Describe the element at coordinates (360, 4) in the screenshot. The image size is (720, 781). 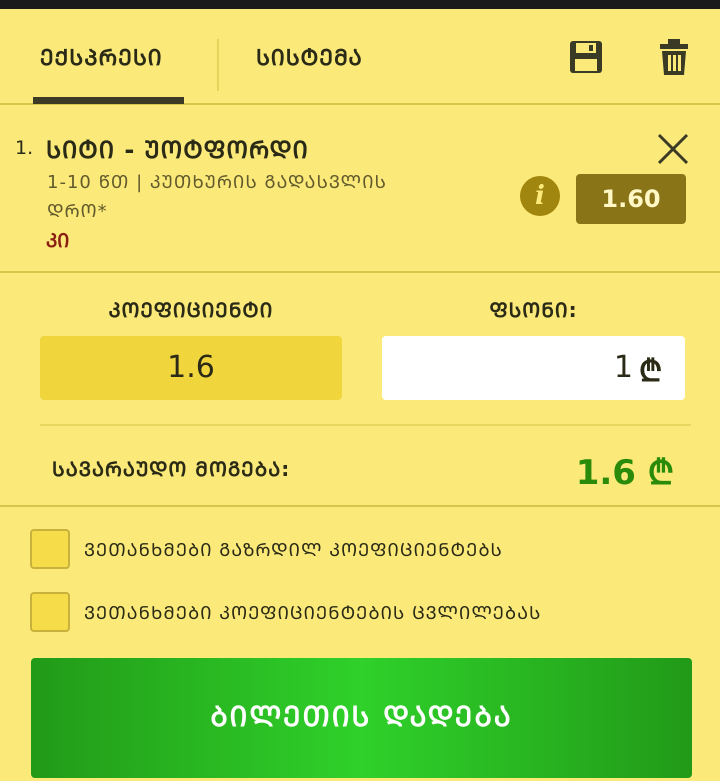
I see `status-bar` at that location.